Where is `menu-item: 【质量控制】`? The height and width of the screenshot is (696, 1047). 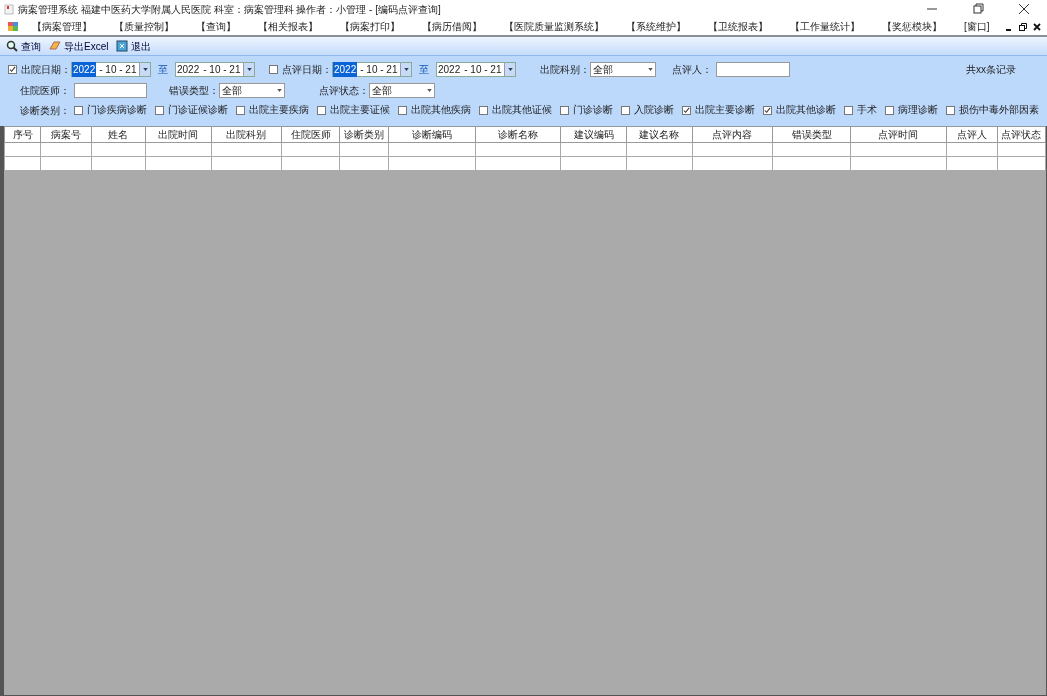 menu-item: 【质量控制】 is located at coordinates (144, 26).